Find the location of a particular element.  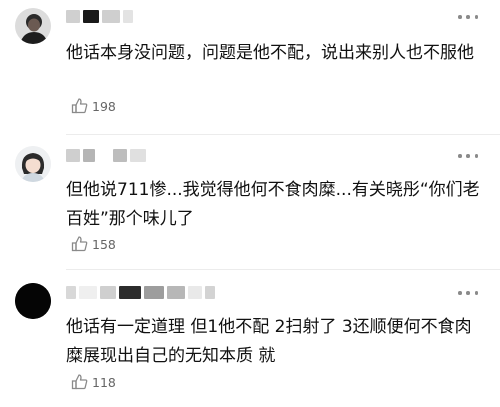

man-dark-avatar-icon is located at coordinates (33, 26).